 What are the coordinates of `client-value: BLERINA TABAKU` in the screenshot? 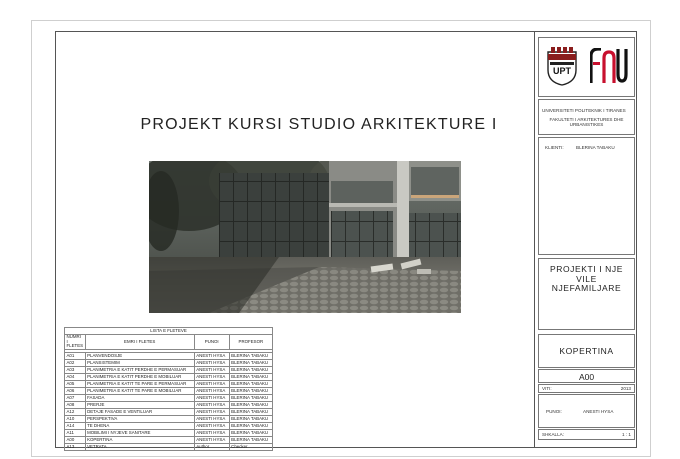 It's located at (595, 147).